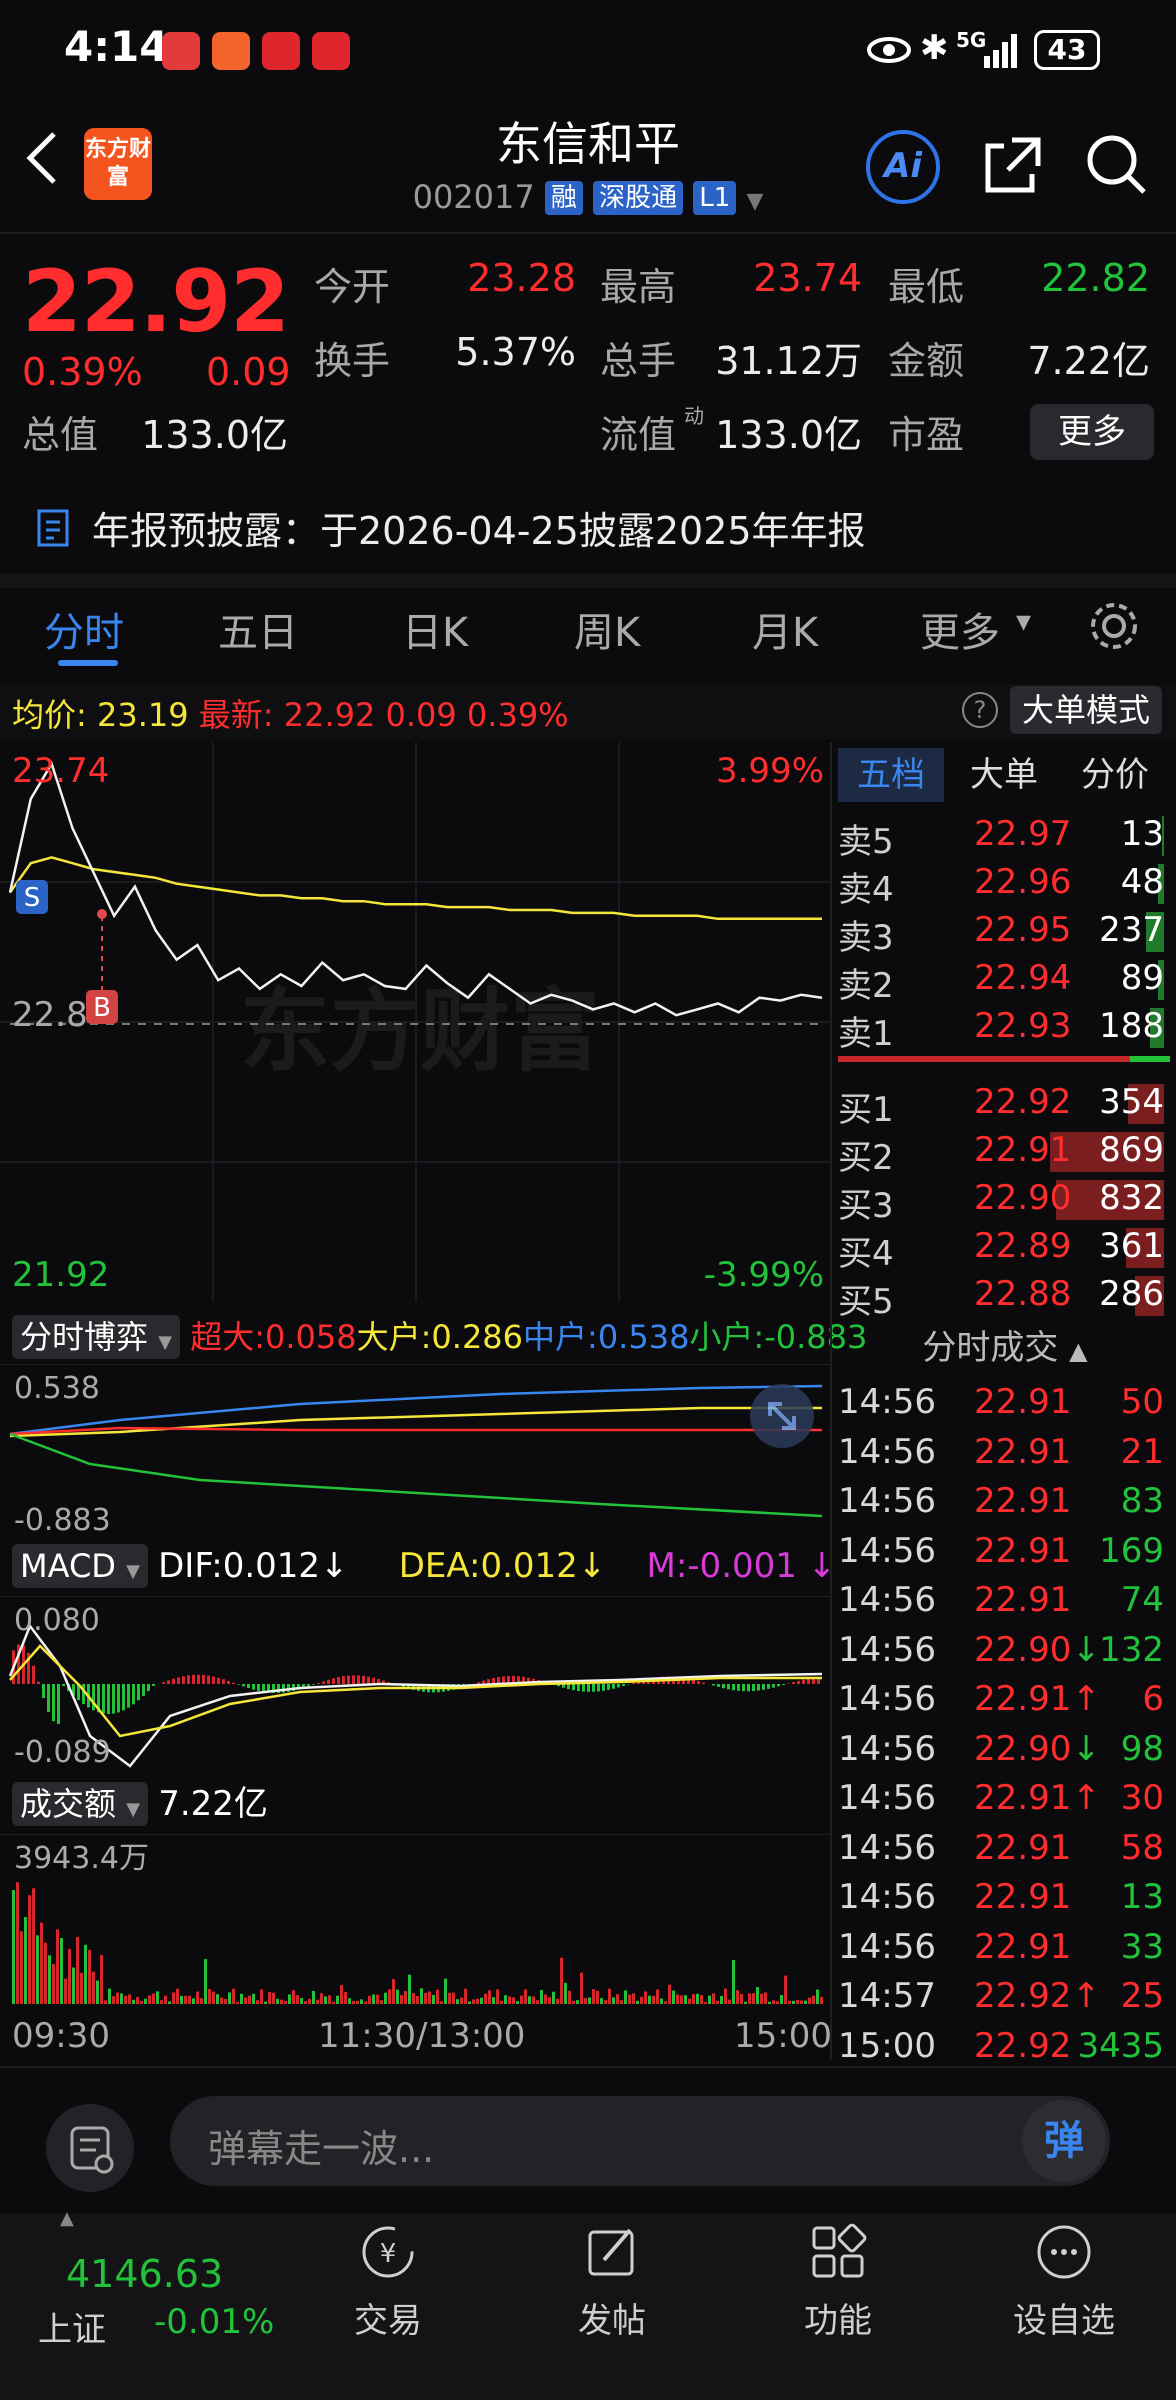  Describe the element at coordinates (1142, 1451) in the screenshot. I see `trade-volume: 21` at that location.